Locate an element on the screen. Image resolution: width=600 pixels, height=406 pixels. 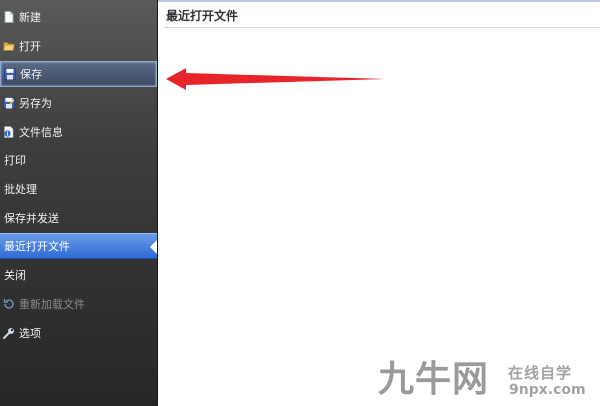
annotation-arrow is located at coordinates (275, 79).